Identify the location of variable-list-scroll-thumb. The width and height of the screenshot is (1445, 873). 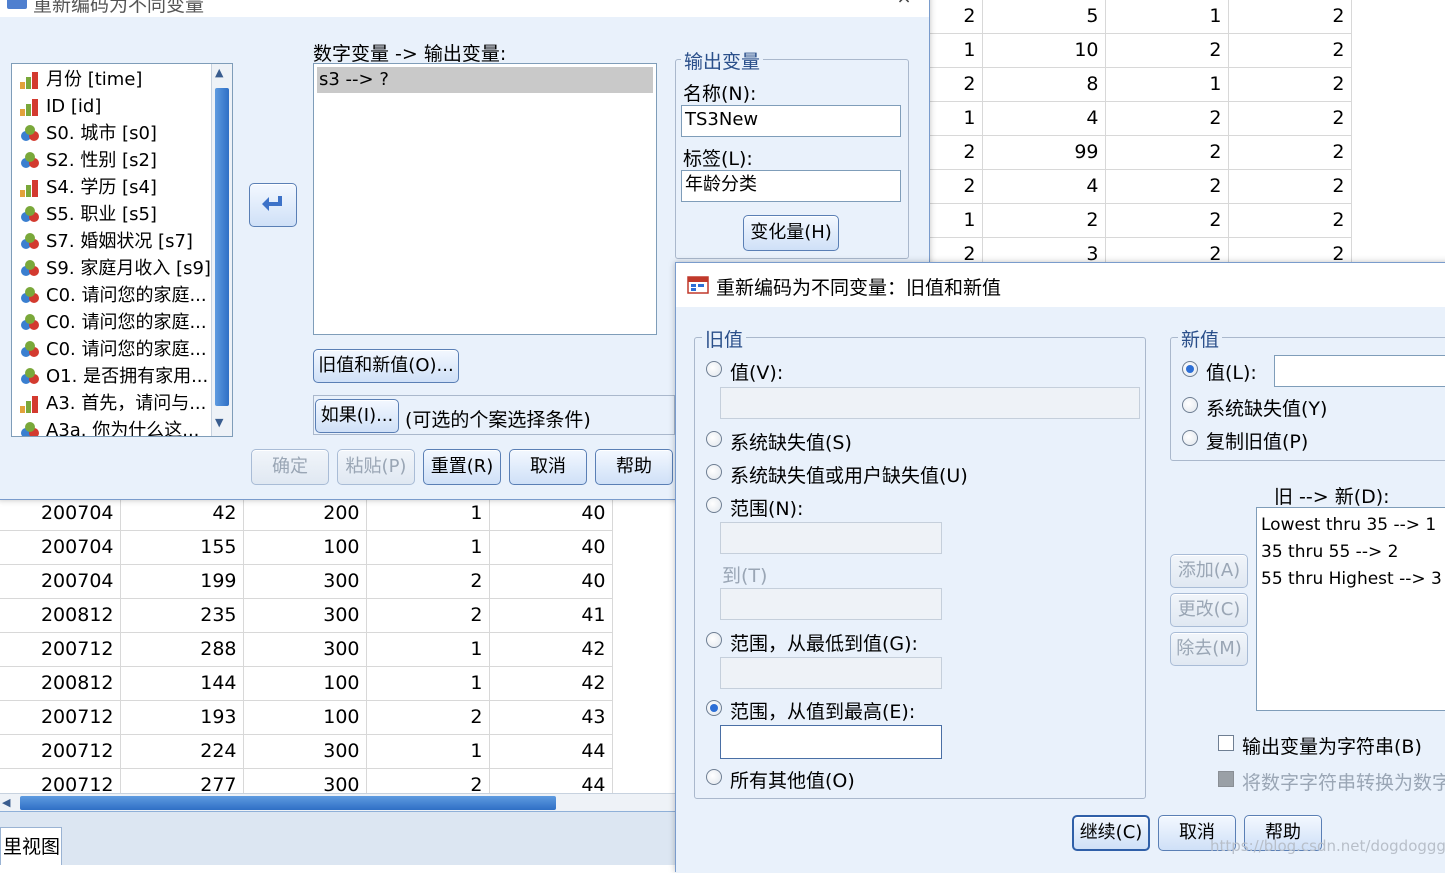
(222, 247).